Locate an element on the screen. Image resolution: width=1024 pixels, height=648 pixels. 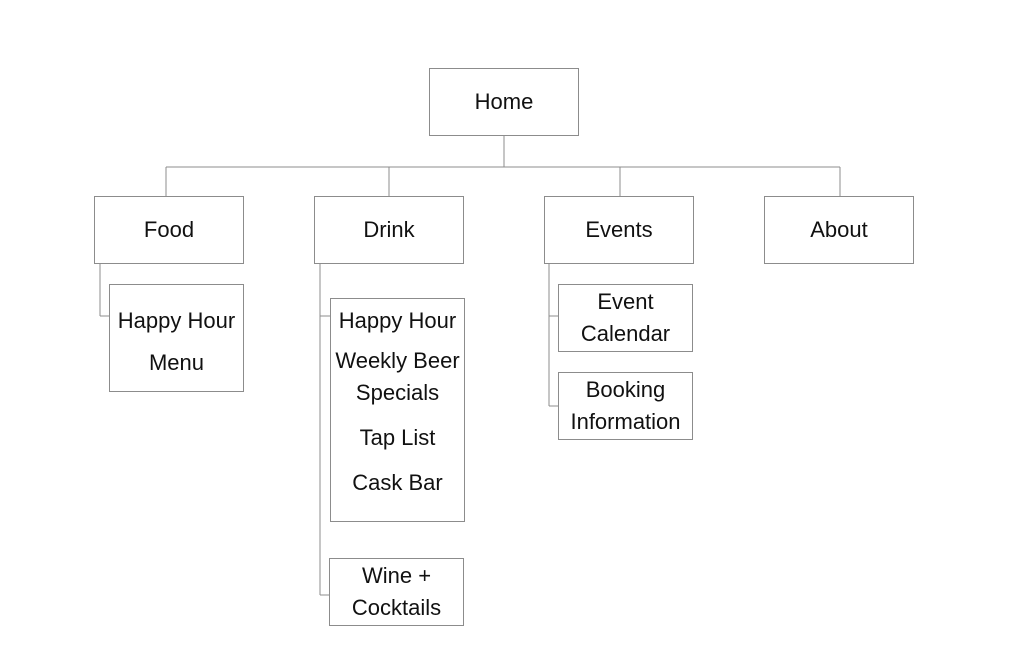
food-node: Food is located at coordinates (169, 230).